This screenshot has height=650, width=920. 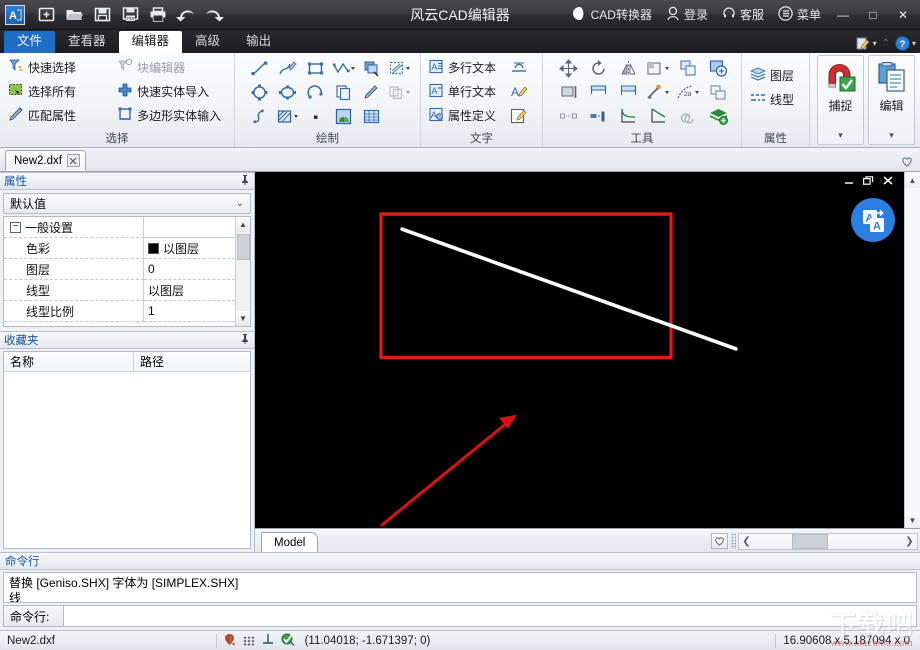 I want to click on select-all-button: 选择所有, so click(x=59, y=91).